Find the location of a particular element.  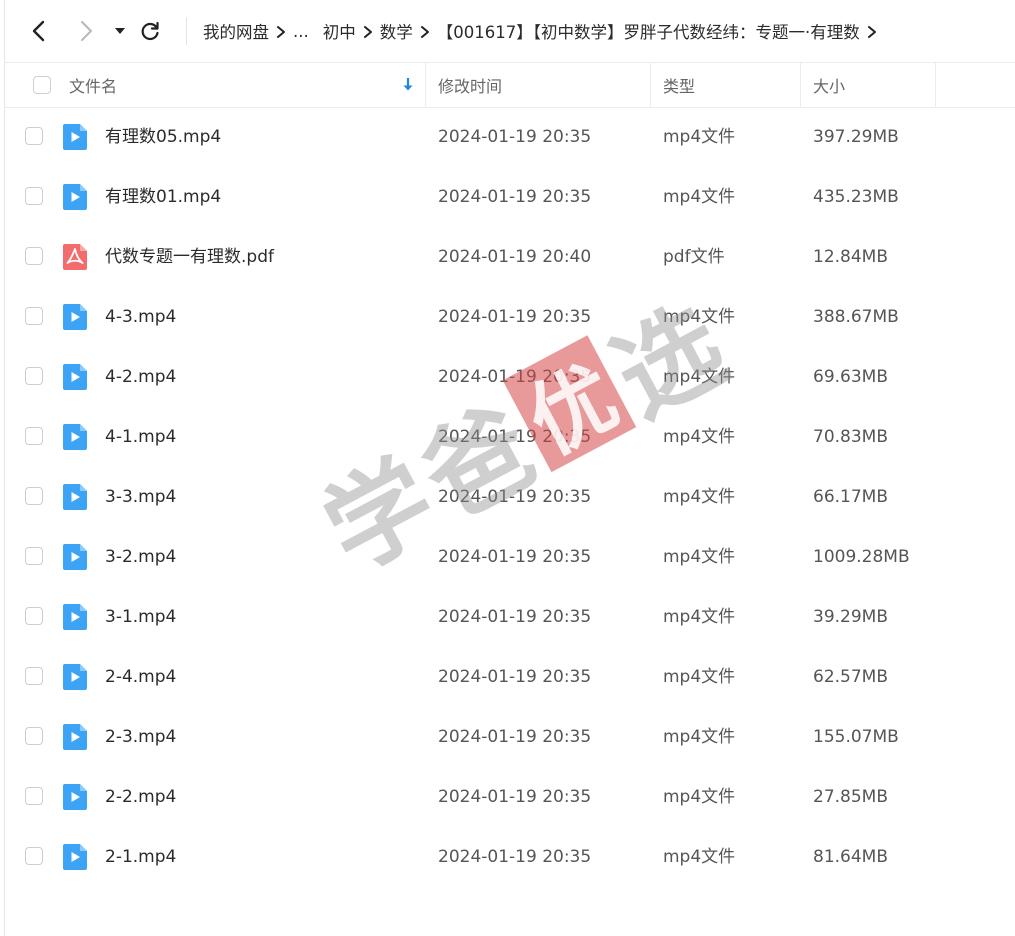

file-size: 27.85MB is located at coordinates (850, 797).